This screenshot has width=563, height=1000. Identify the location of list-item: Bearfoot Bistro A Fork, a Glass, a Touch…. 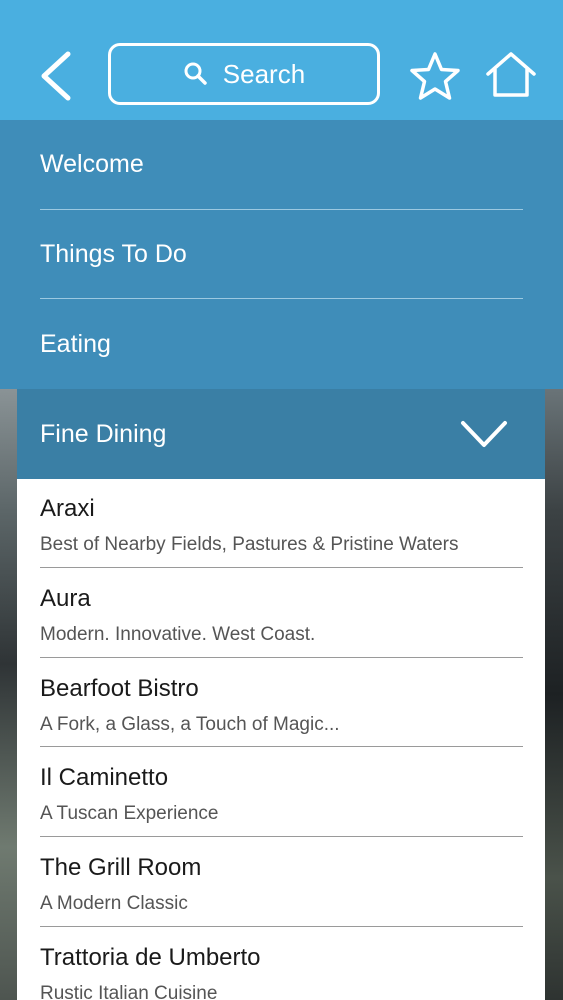
(281, 703).